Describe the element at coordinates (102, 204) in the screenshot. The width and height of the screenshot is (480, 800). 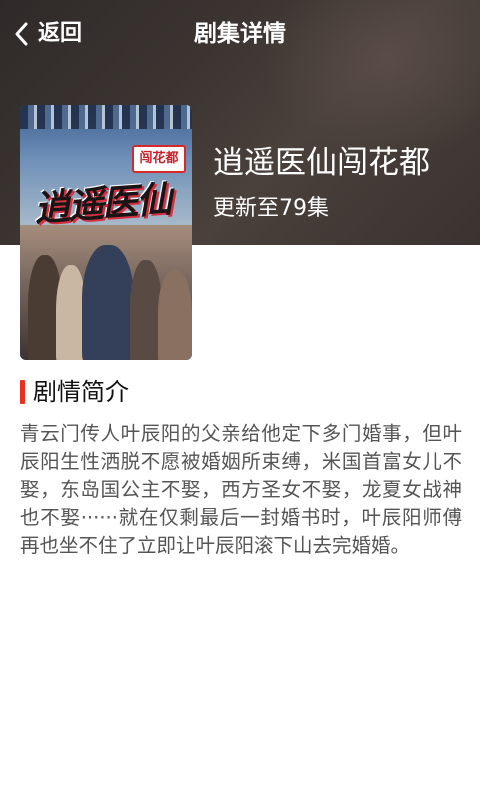
I see `poster-logo: 逍遥医仙` at that location.